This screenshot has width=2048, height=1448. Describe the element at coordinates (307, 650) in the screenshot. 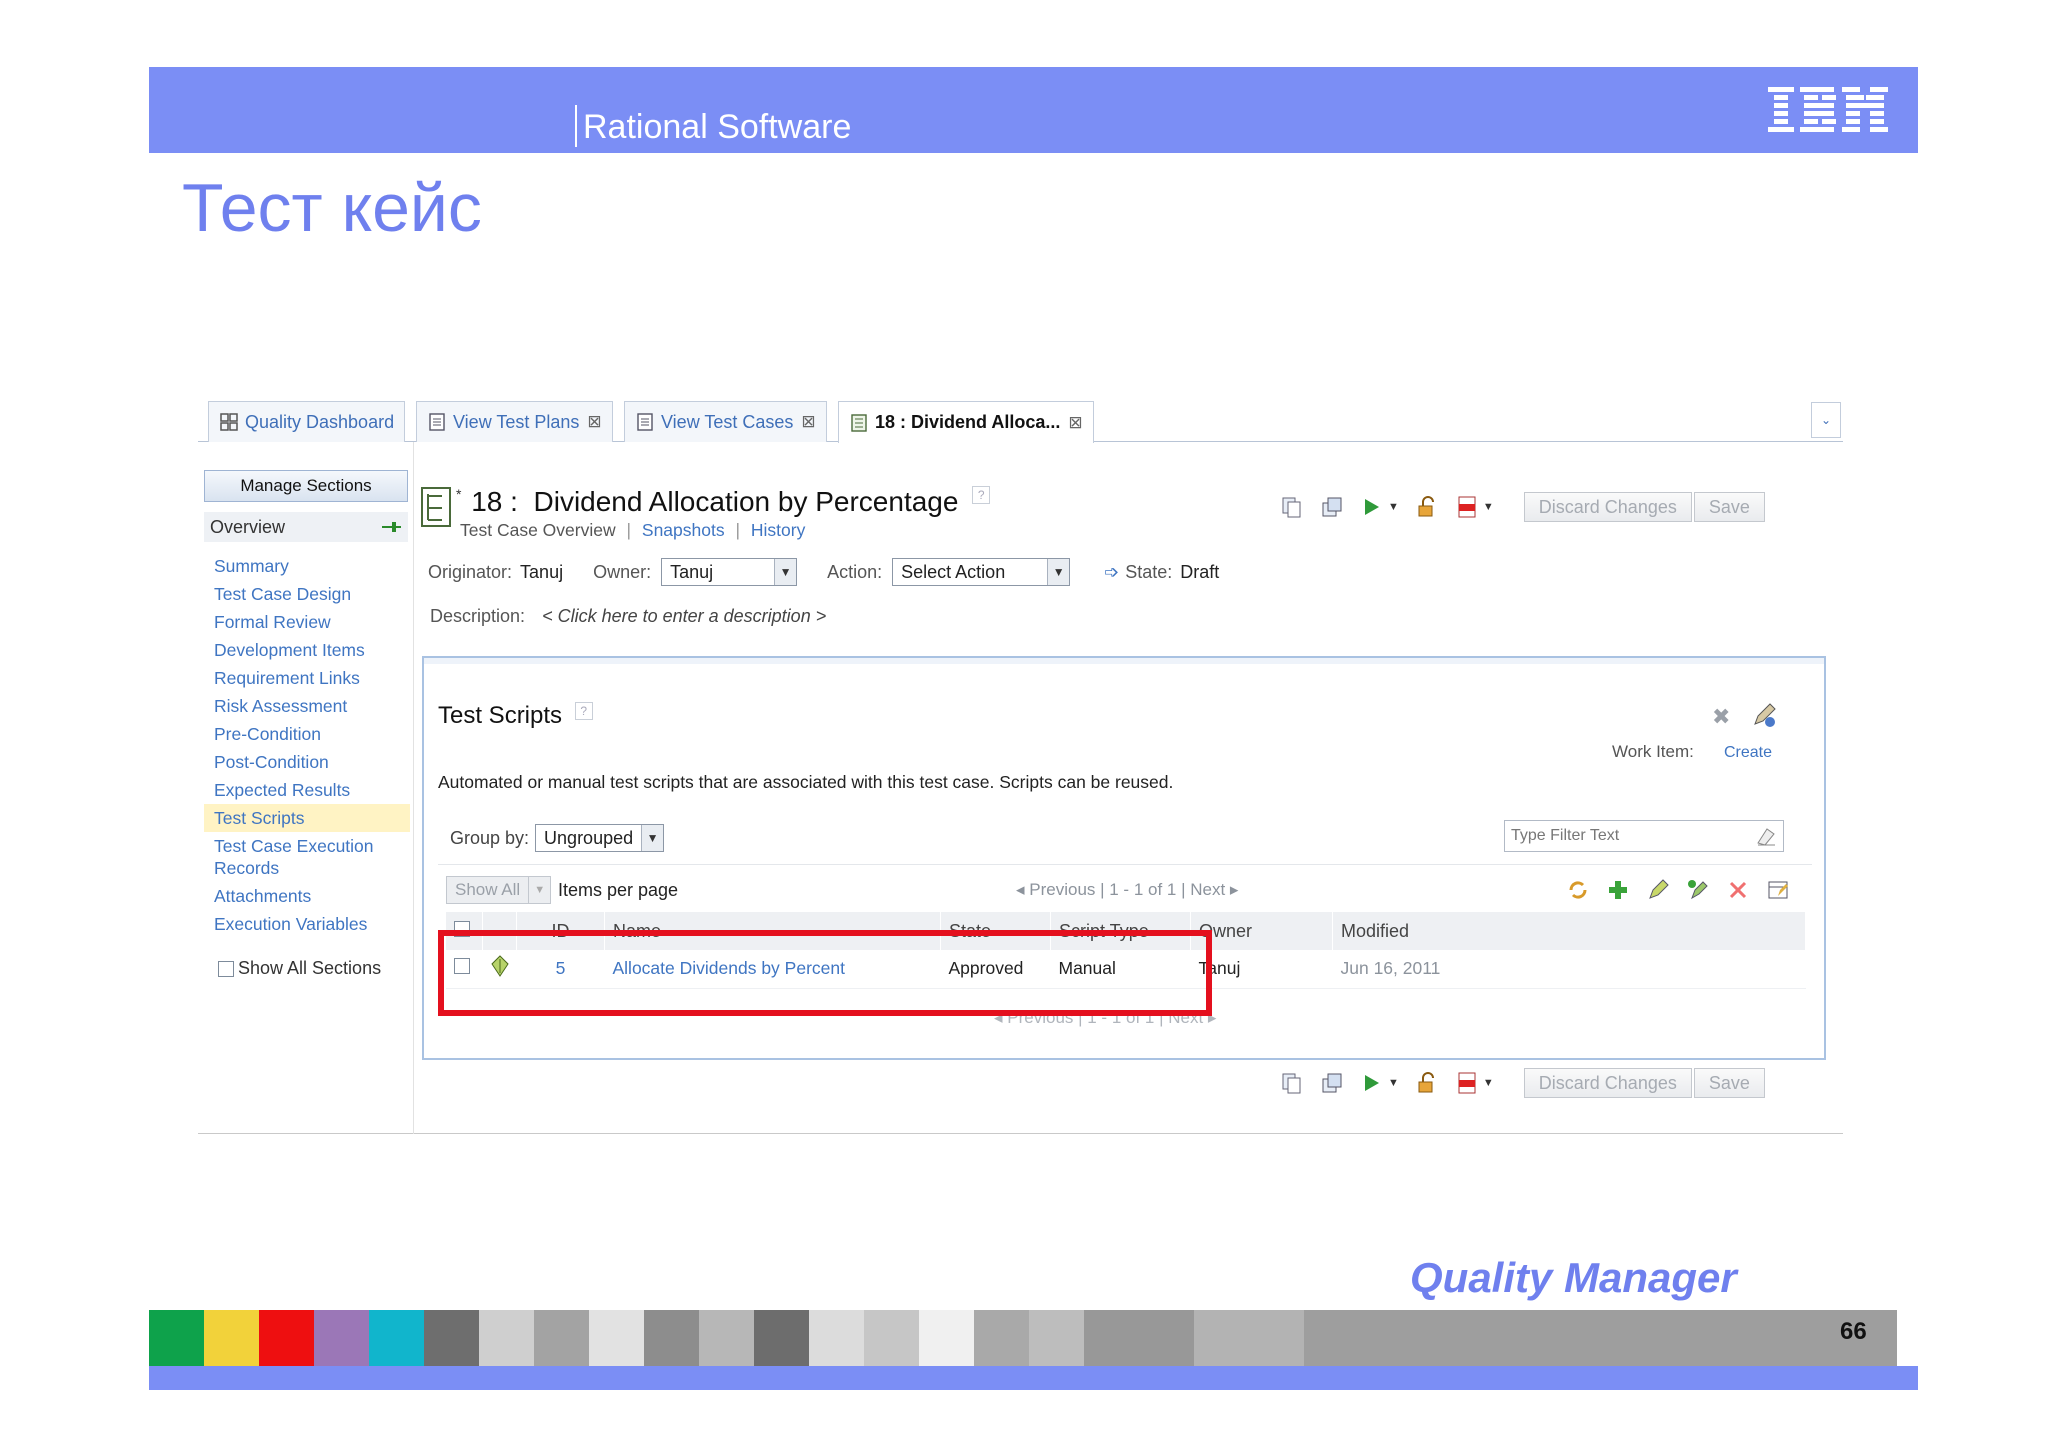

I see `sidebar-item-development-items: Development Items` at that location.